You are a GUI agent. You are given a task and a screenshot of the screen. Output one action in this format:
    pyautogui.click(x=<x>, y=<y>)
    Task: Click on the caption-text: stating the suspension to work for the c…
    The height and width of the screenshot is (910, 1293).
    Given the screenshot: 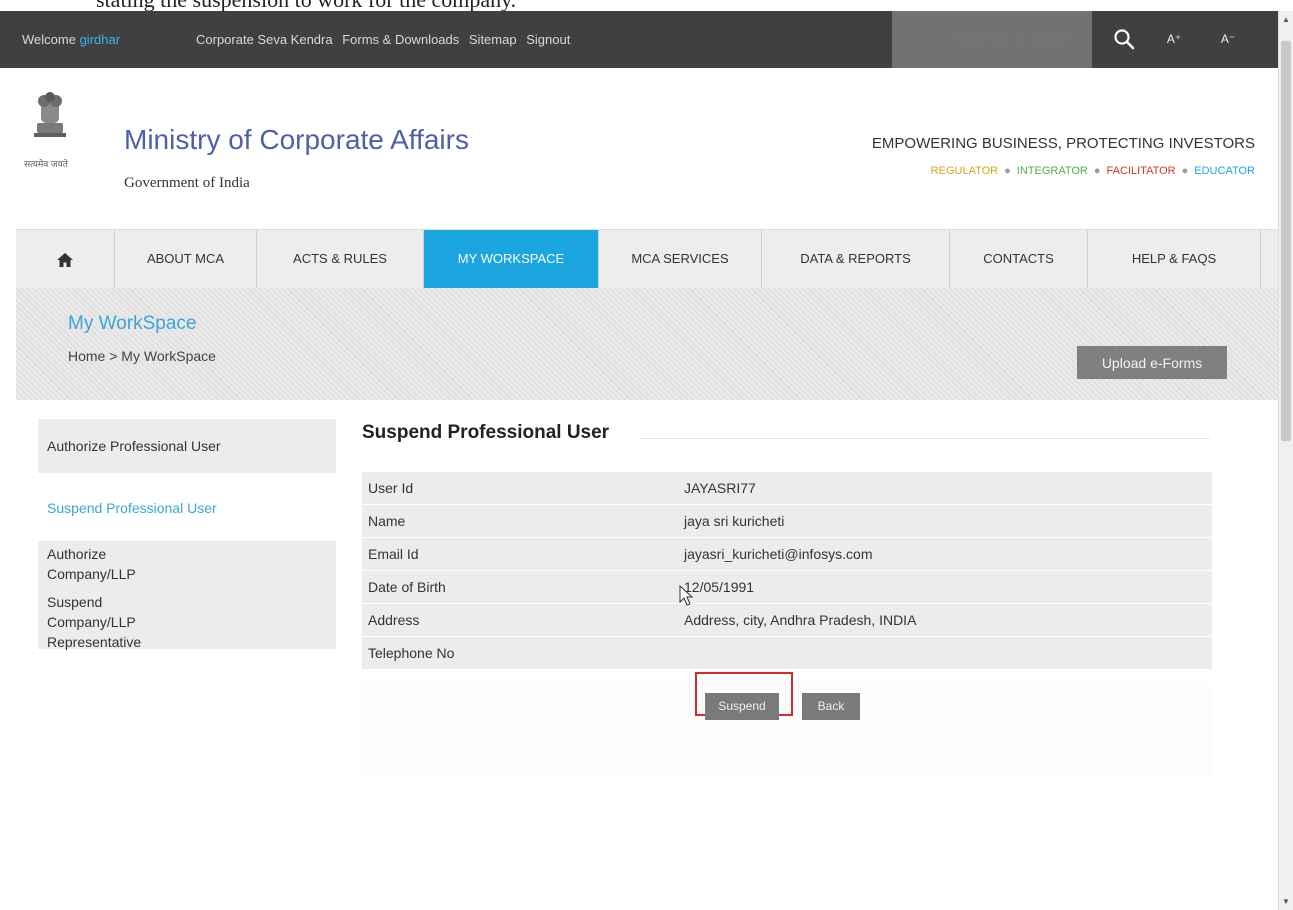 What is the action you would take?
    pyautogui.click(x=306, y=5)
    